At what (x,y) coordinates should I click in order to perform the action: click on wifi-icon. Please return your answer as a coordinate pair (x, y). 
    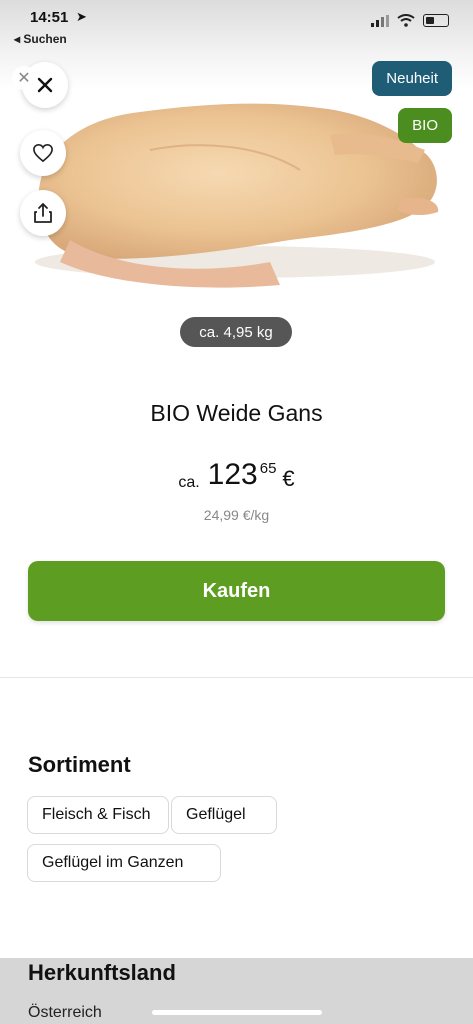
    Looking at the image, I should click on (406, 20).